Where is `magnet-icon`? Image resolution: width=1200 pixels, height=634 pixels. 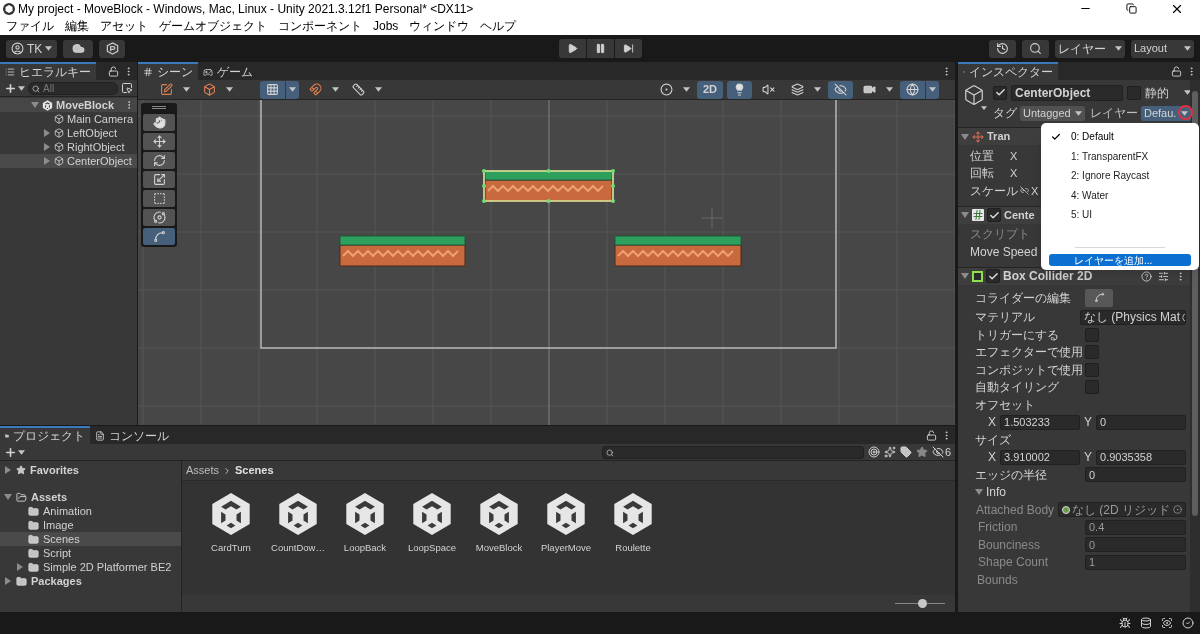
magnet-icon is located at coordinates (315, 89).